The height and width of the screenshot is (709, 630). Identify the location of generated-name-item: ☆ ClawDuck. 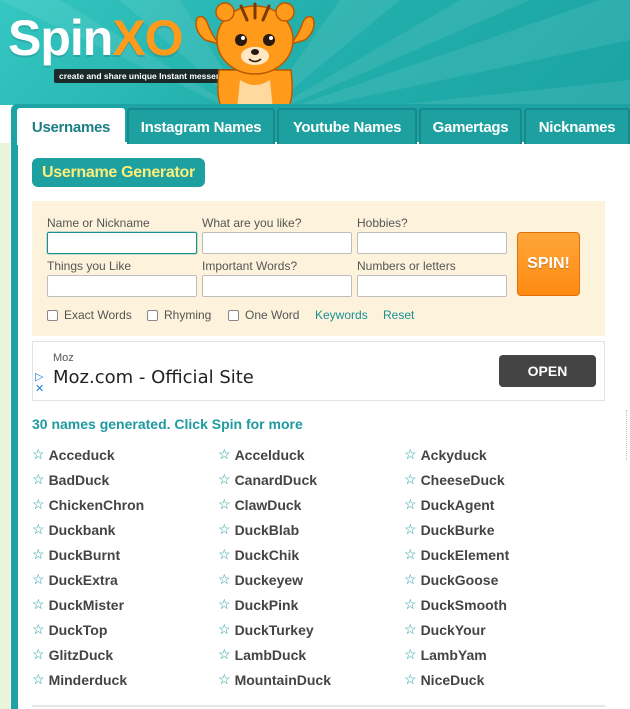
(259, 504).